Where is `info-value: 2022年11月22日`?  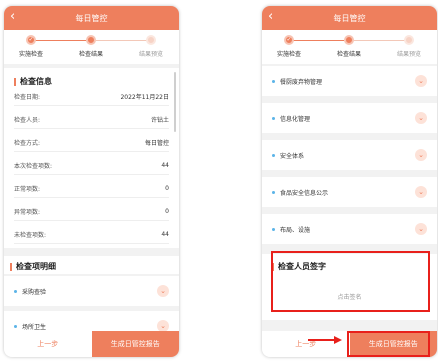
info-value: 2022年11月22日 is located at coordinates (144, 97).